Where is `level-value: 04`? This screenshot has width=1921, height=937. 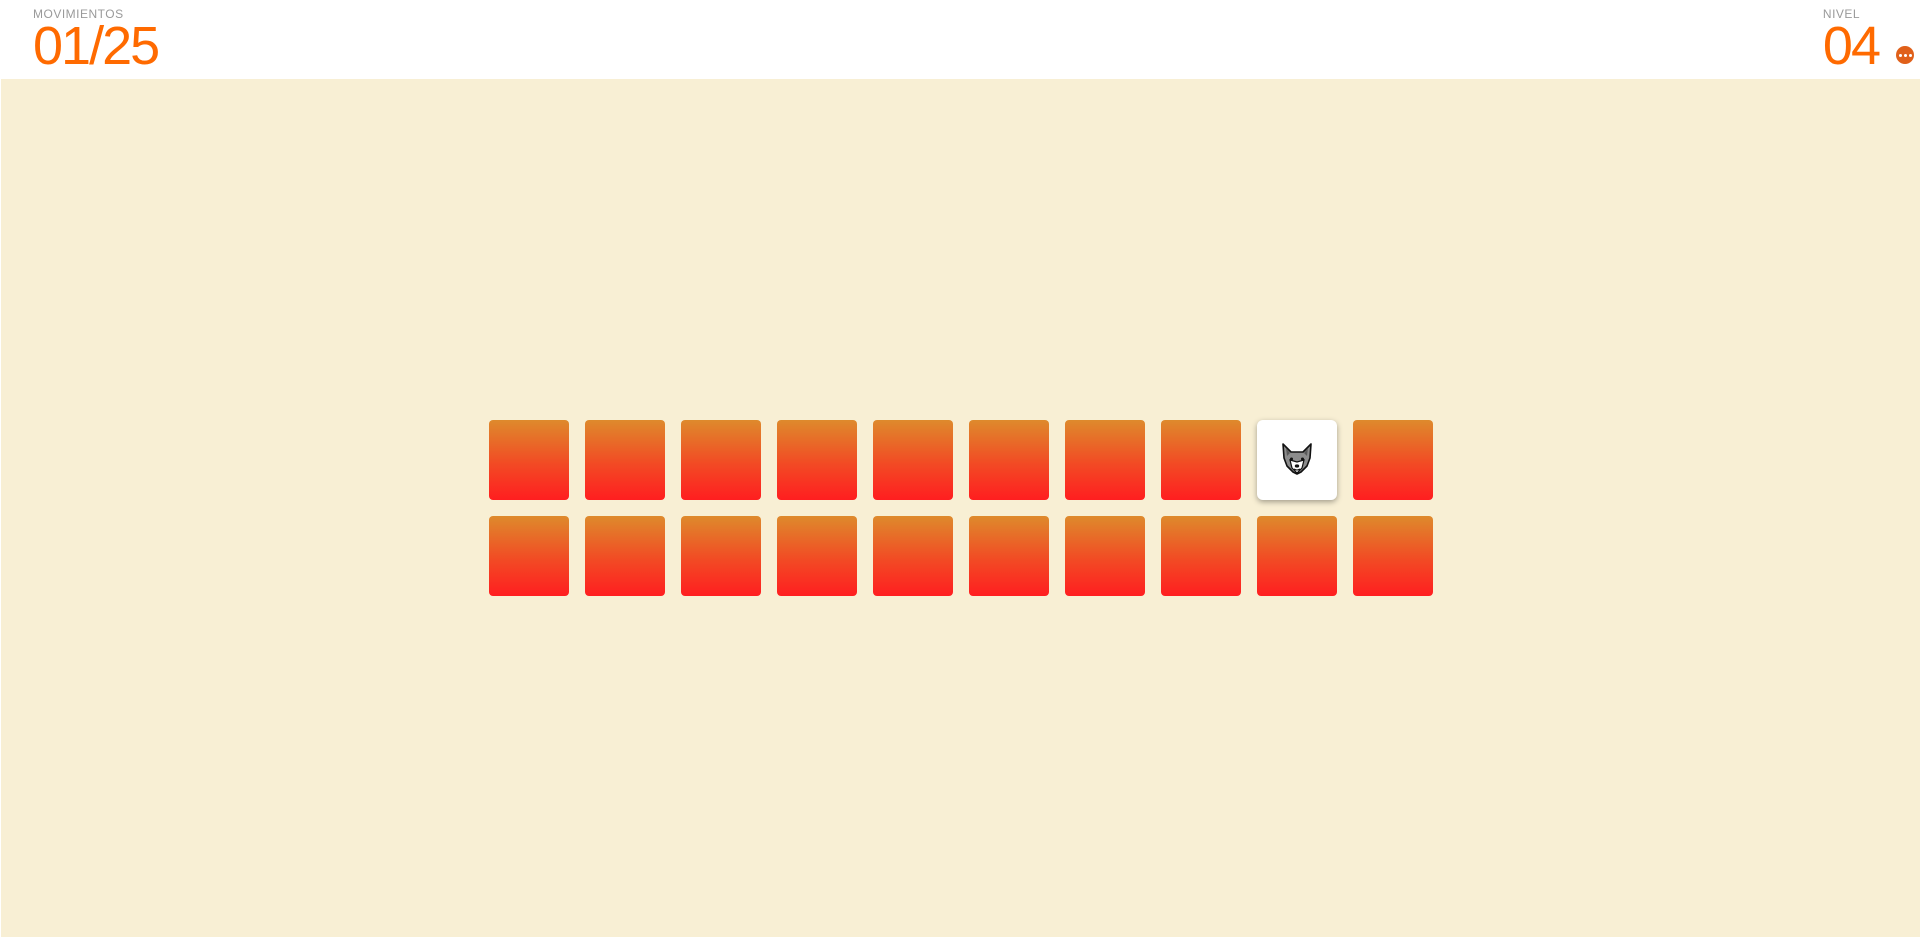
level-value: 04 is located at coordinates (1851, 46).